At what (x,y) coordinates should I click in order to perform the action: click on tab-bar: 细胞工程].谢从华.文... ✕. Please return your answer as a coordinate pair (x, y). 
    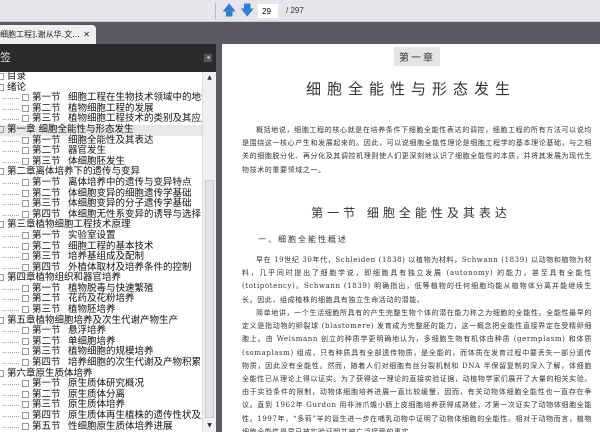
    Looking at the image, I should click on (300, 33).